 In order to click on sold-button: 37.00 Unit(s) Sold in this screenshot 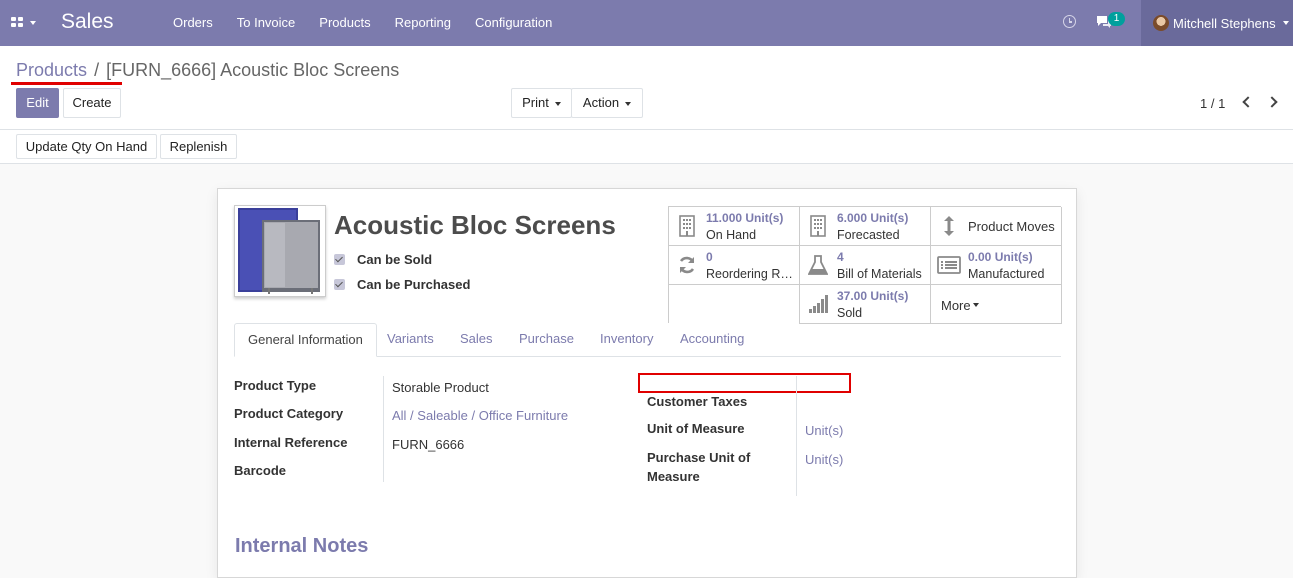, I will do `click(865, 304)`.